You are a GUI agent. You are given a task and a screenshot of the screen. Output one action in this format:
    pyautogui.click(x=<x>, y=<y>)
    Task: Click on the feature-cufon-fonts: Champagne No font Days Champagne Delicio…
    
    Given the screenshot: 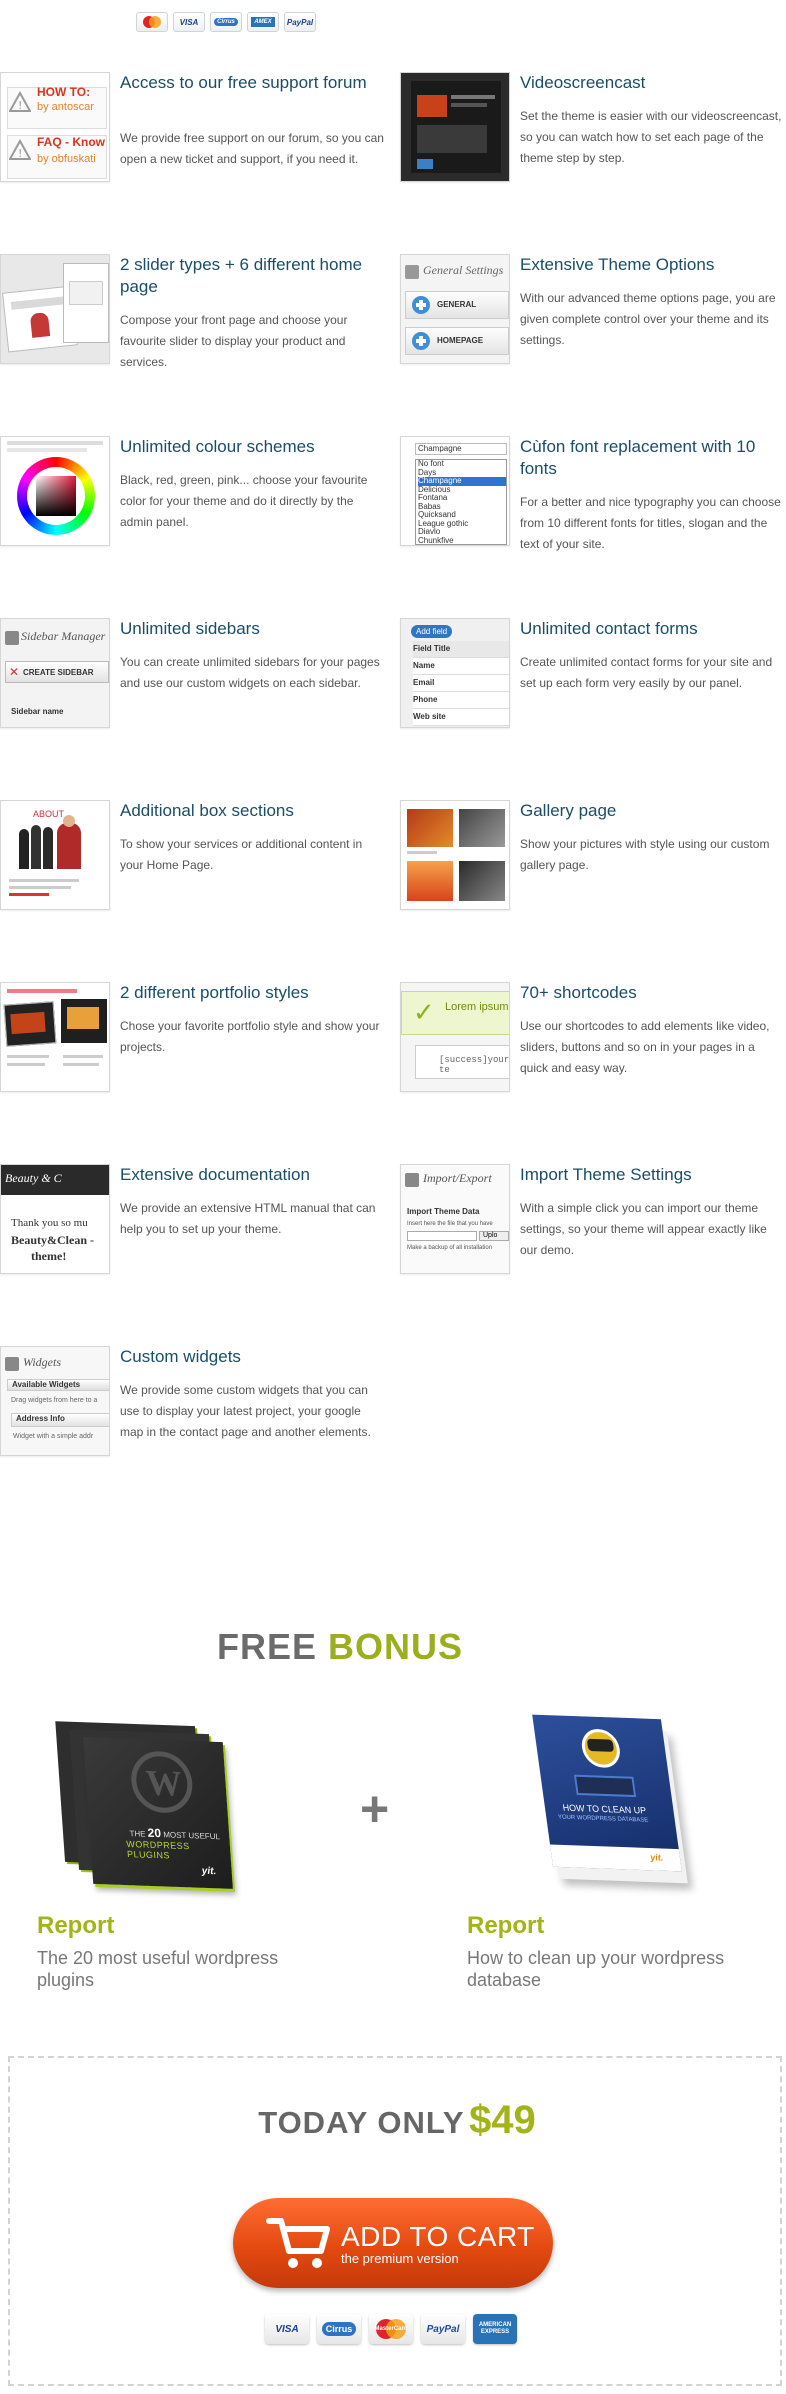 What is the action you would take?
    pyautogui.click(x=593, y=516)
    